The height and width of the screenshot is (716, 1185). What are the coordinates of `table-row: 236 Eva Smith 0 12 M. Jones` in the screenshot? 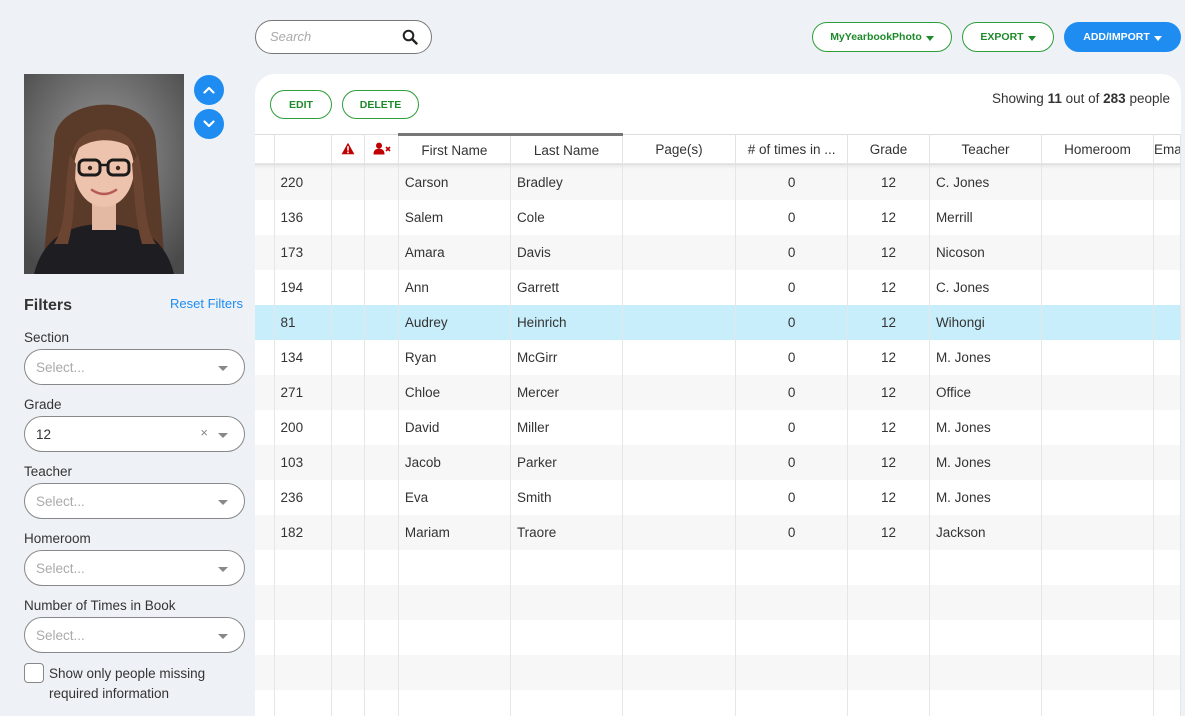 It's located at (718, 497).